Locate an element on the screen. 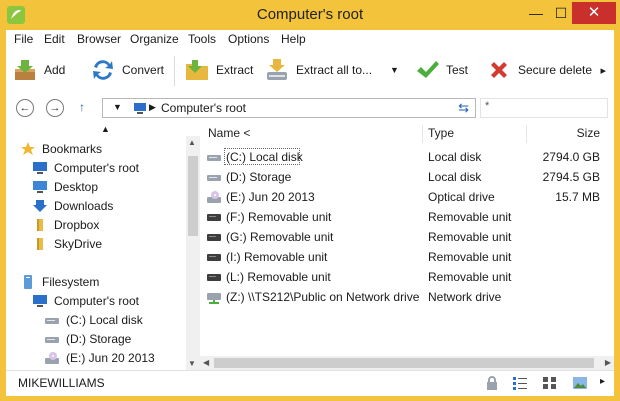  address-field: ▼ ▶ Computer's root ⇆ is located at coordinates (289, 108).